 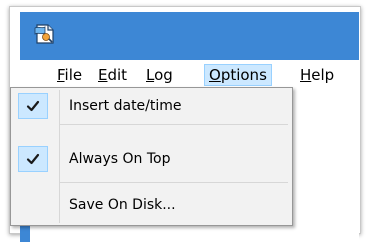 I want to click on menu-help: Help, so click(x=317, y=75).